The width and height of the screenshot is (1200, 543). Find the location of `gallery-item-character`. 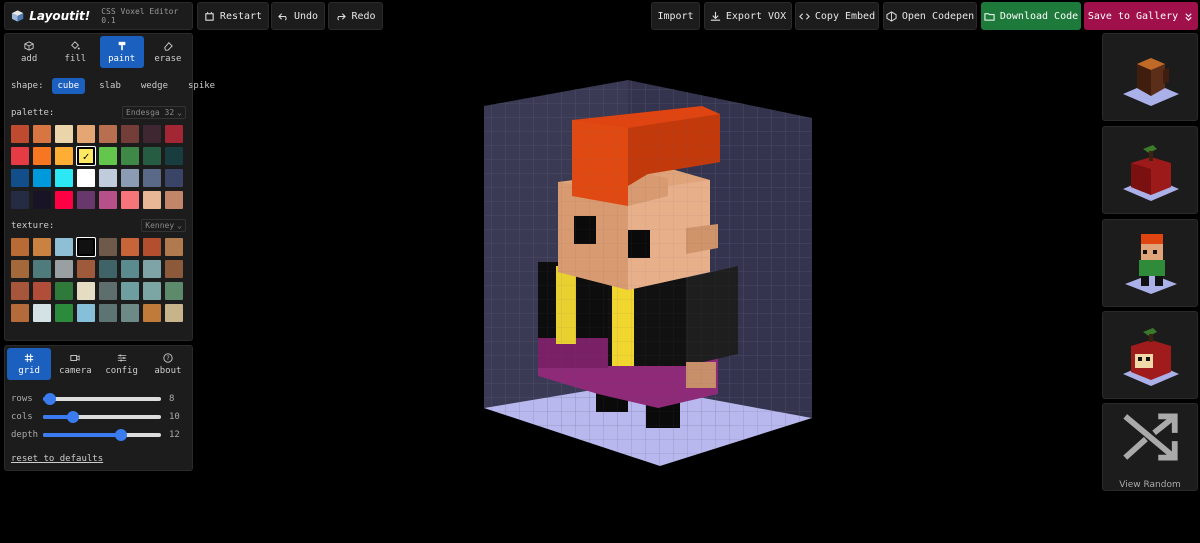

gallery-item-character is located at coordinates (1150, 263).